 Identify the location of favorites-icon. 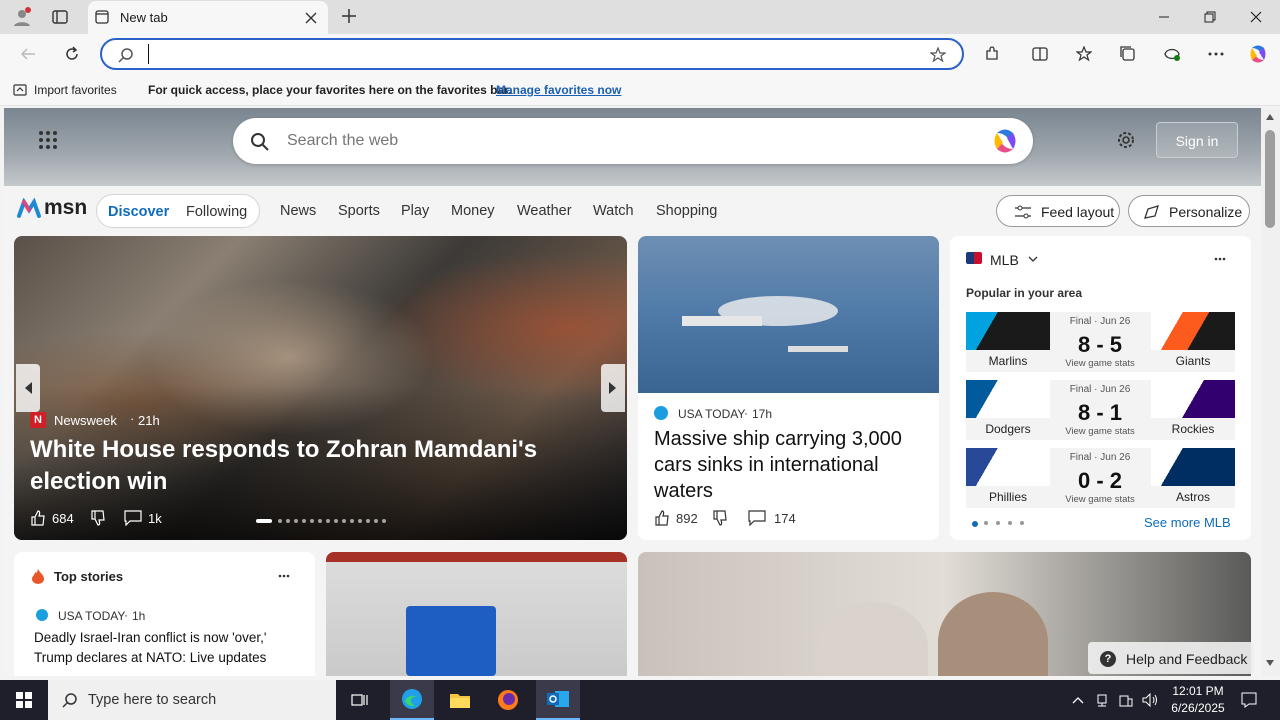
(1084, 54).